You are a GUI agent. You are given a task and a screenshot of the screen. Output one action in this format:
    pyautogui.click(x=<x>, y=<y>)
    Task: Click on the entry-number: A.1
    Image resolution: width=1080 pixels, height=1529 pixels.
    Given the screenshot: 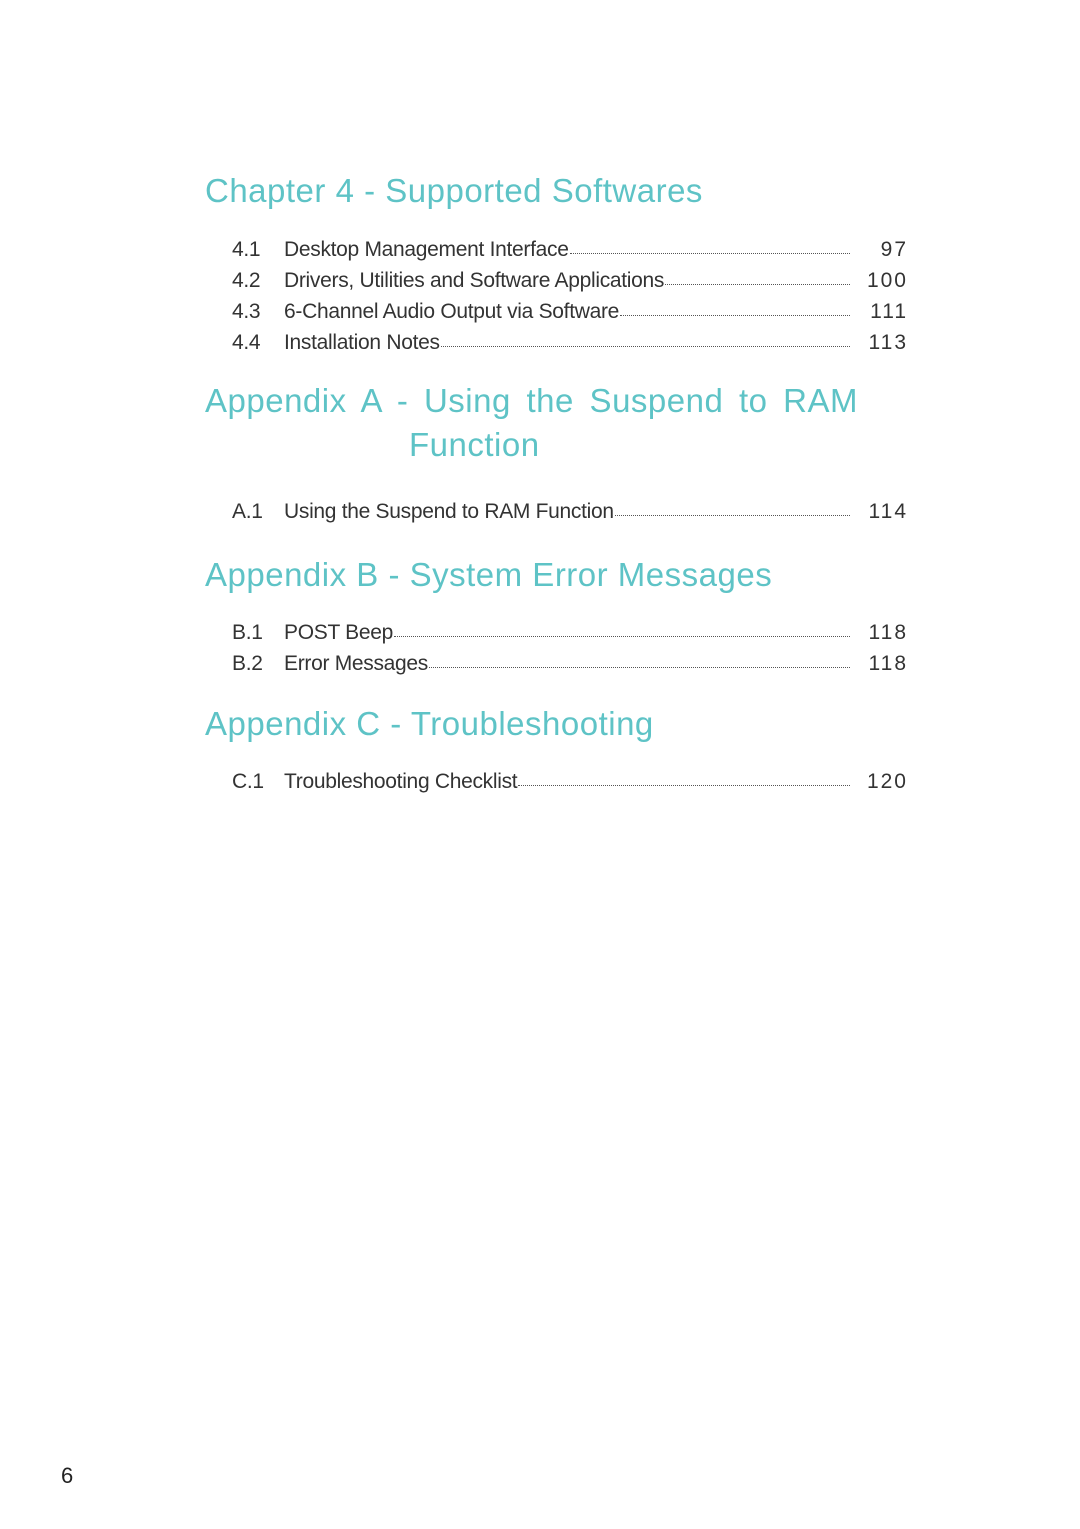 What is the action you would take?
    pyautogui.click(x=247, y=511)
    